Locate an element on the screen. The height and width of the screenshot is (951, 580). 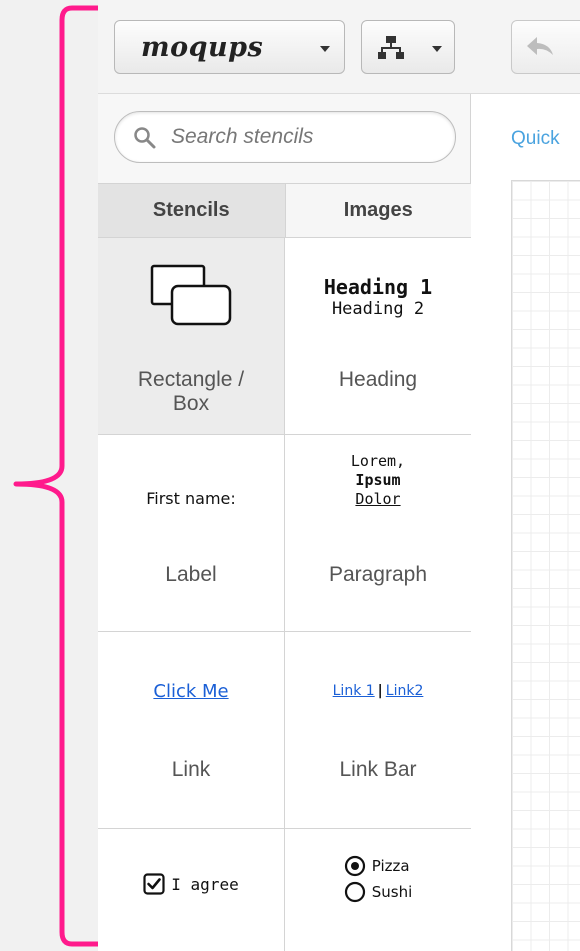
heading-1-preview: Heading 1 is located at coordinates (378, 287).